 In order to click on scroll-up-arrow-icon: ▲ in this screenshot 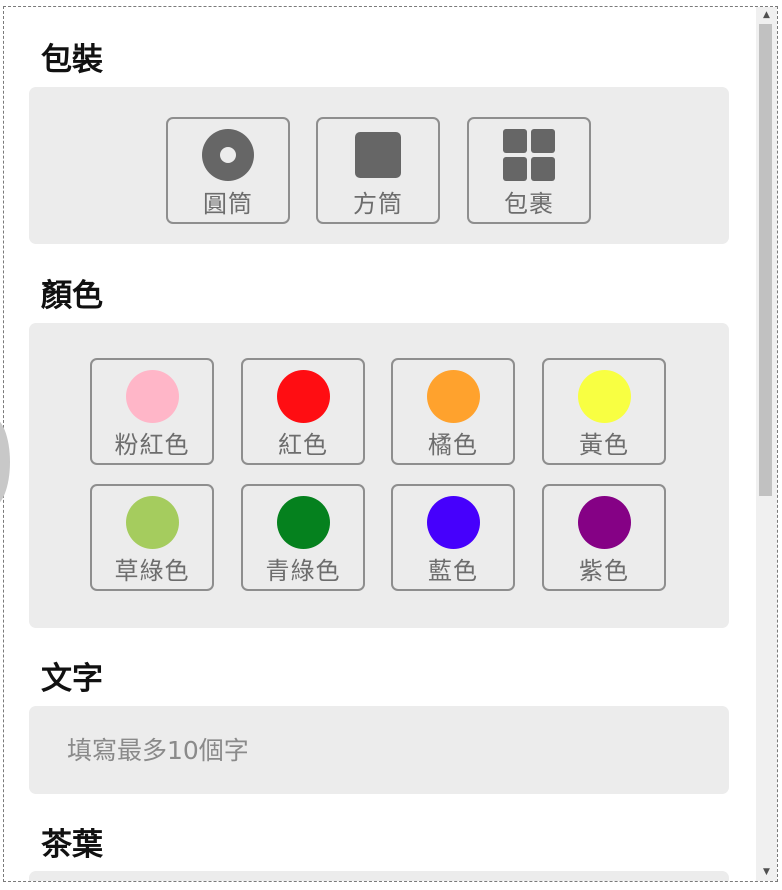, I will do `click(766, 15)`.